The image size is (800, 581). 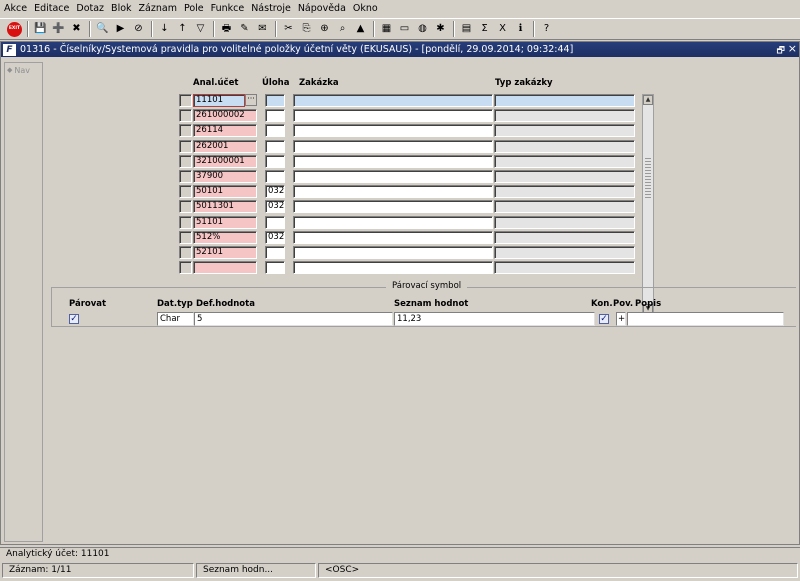 I want to click on anal-ucet-cell: 26114, so click(x=225, y=130).